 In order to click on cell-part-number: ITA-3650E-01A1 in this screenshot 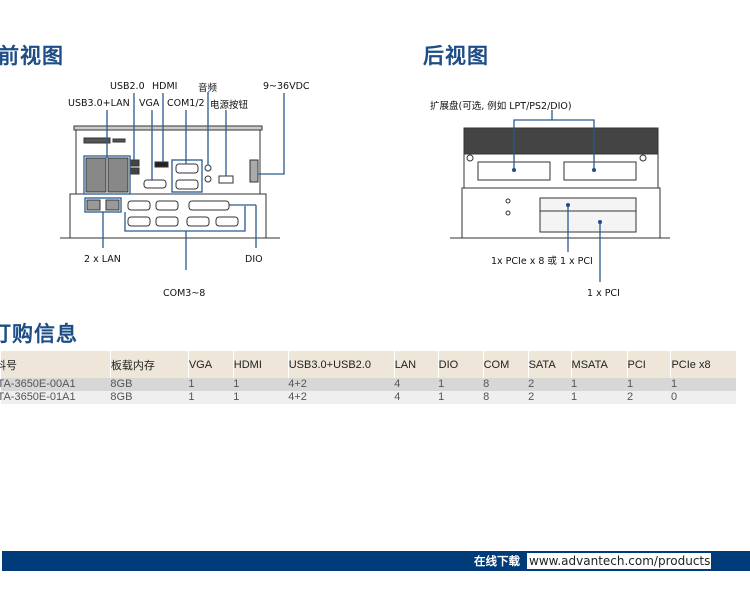, I will do `click(55, 397)`.